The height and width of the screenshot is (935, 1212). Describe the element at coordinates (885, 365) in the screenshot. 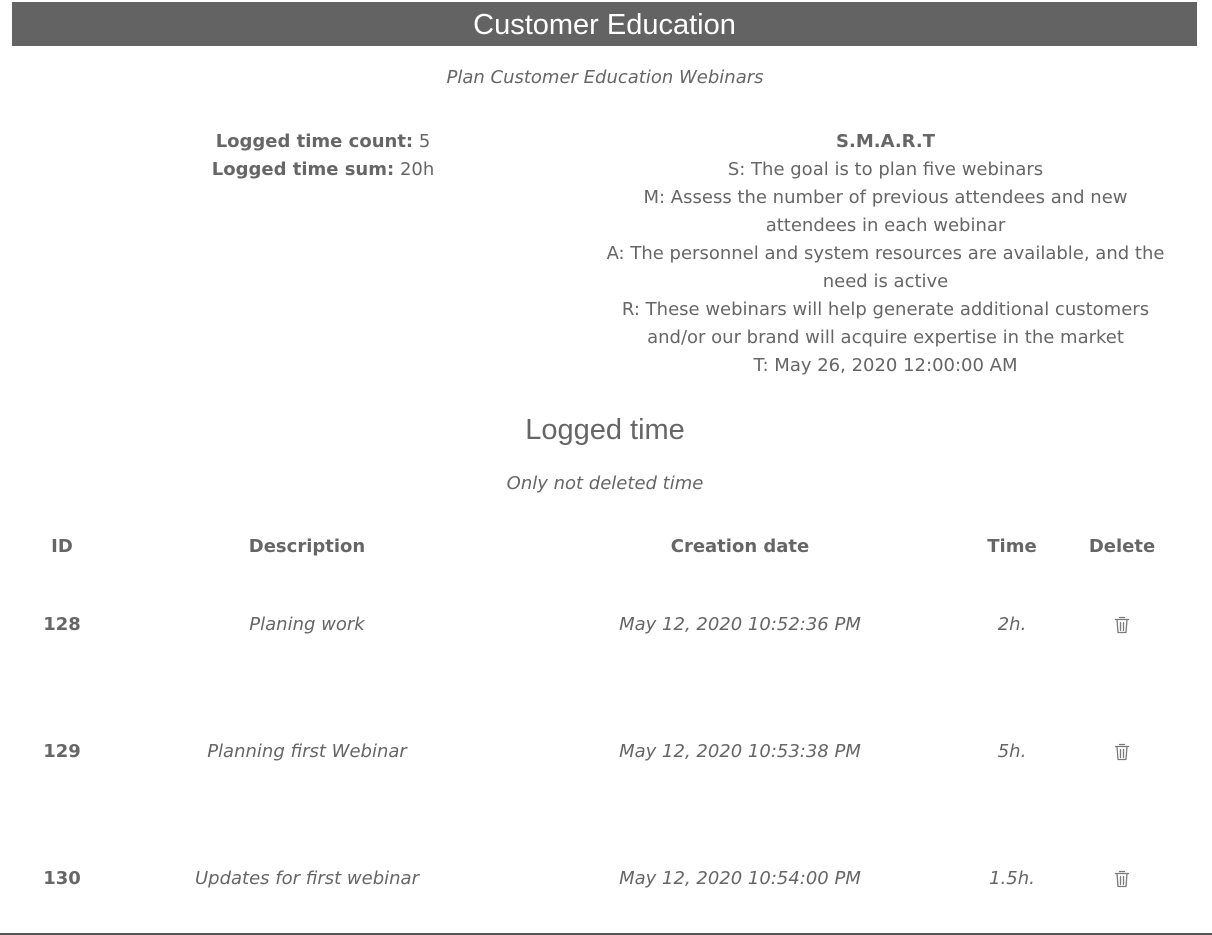

I see `smart-time-bound: T: May 26, 2020 12:00:00 AM` at that location.